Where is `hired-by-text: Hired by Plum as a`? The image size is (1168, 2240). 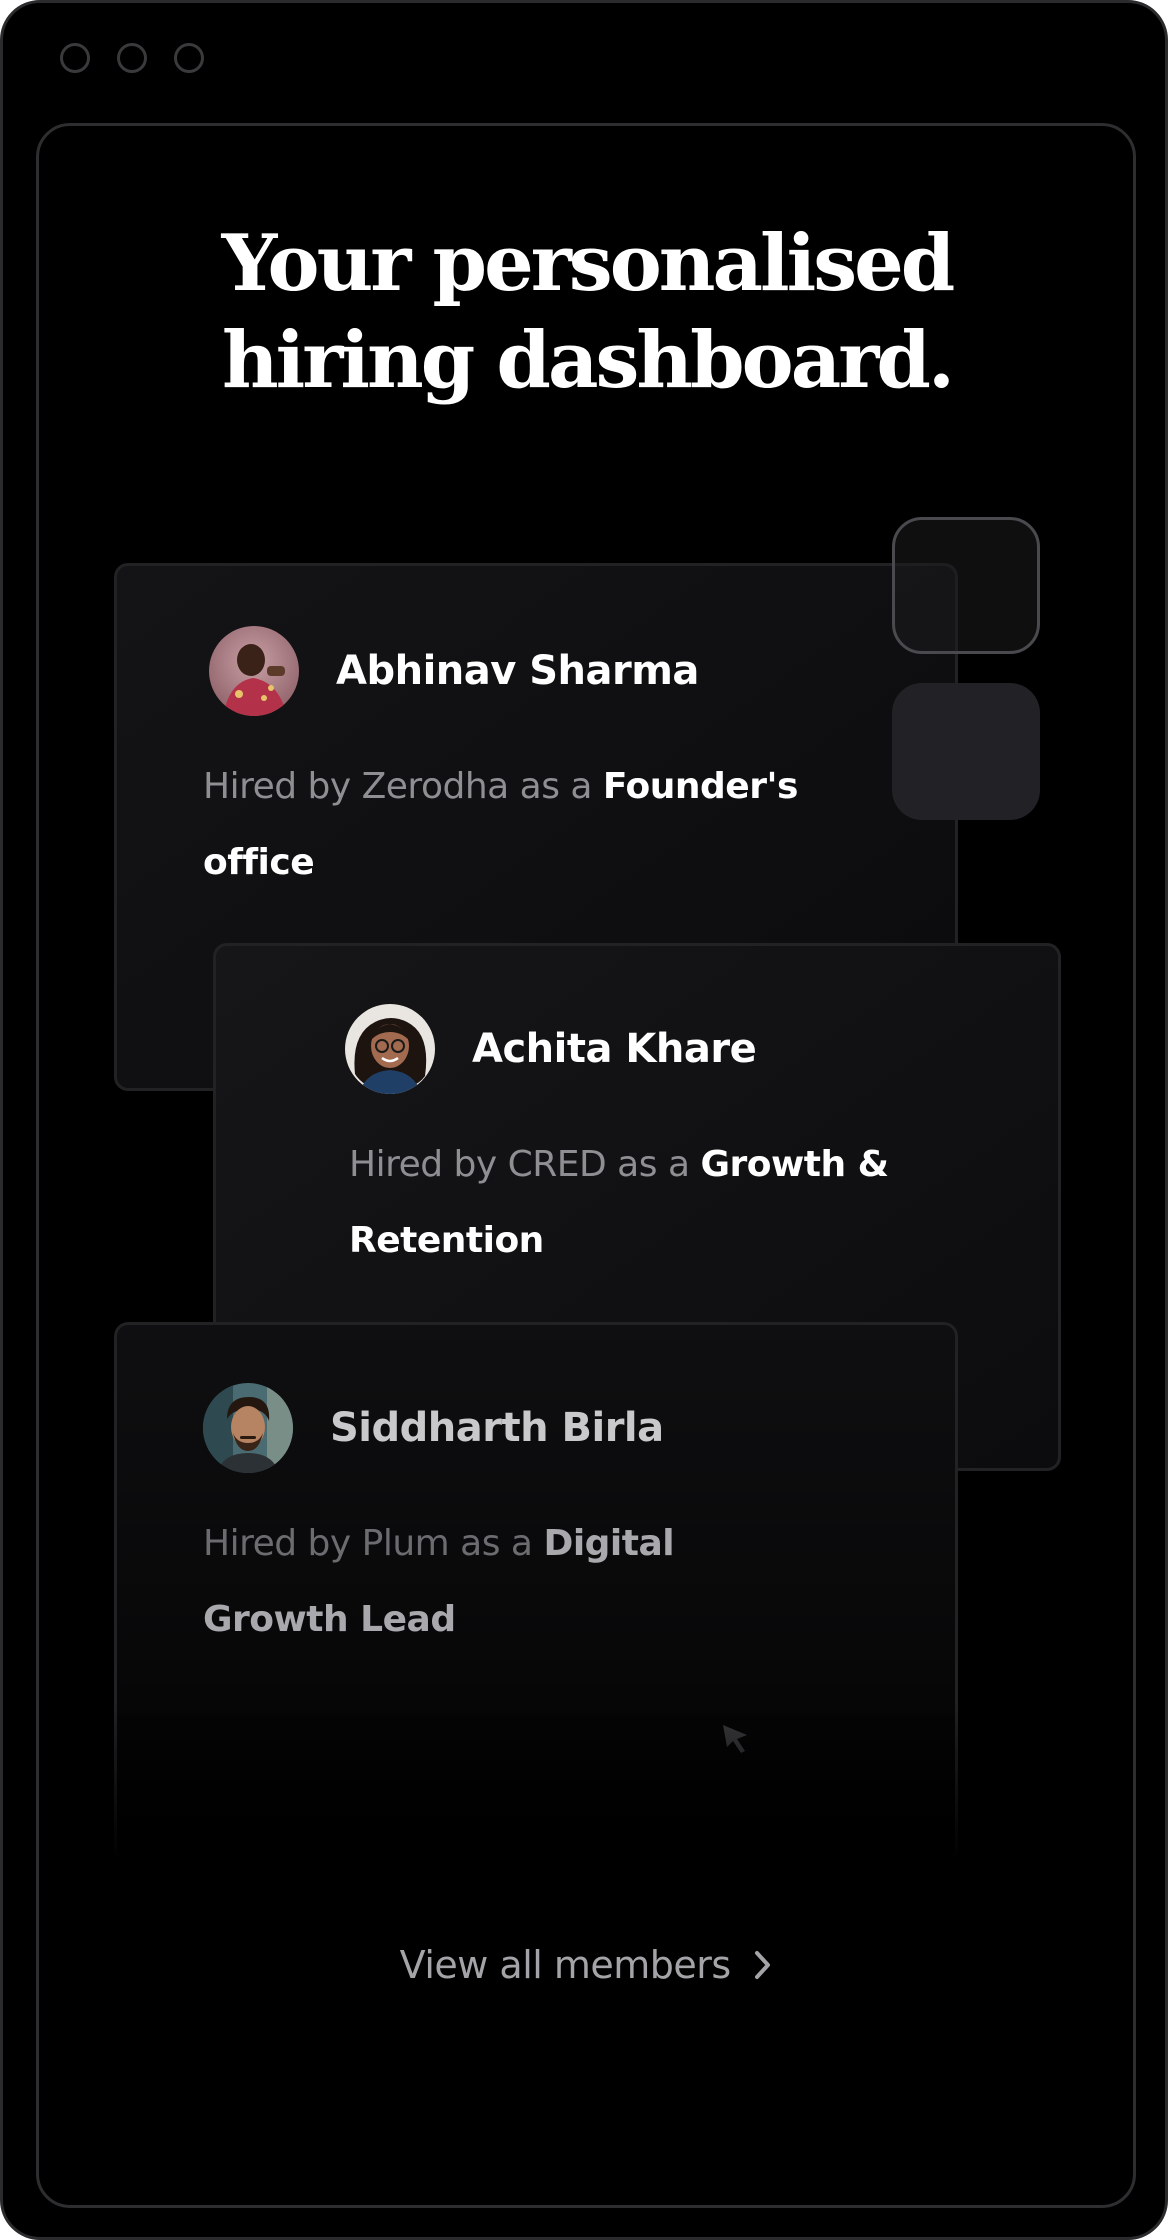
hired-by-text: Hired by Plum as a is located at coordinates (373, 1543).